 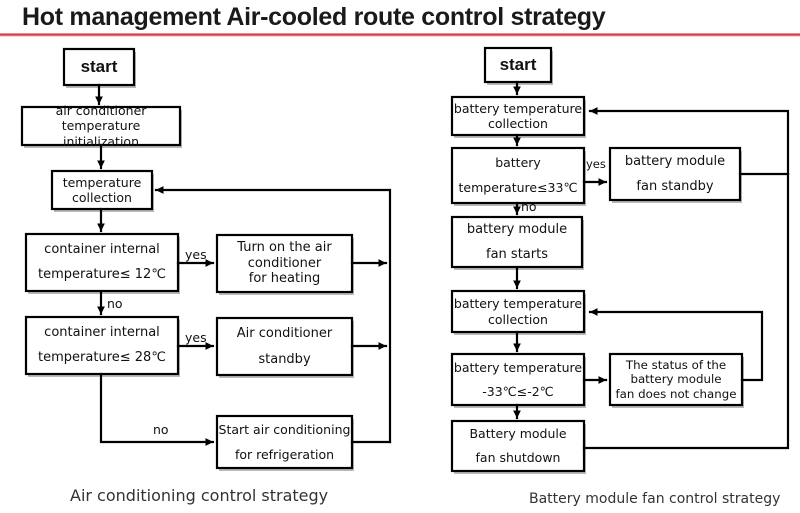 I want to click on edge-label-right-no-1: no, so click(x=529, y=206).